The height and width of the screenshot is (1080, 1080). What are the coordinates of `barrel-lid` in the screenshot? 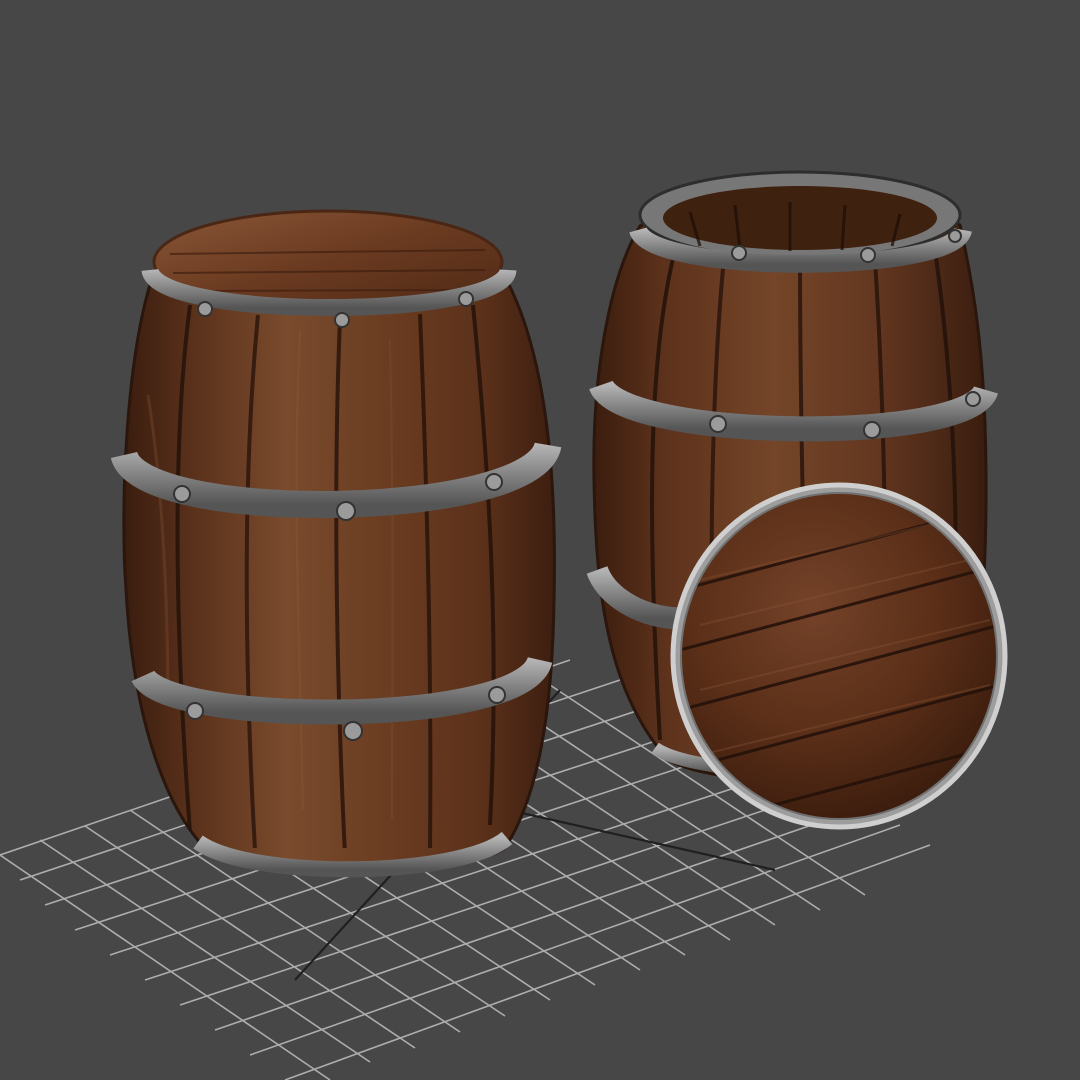 It's located at (839, 656).